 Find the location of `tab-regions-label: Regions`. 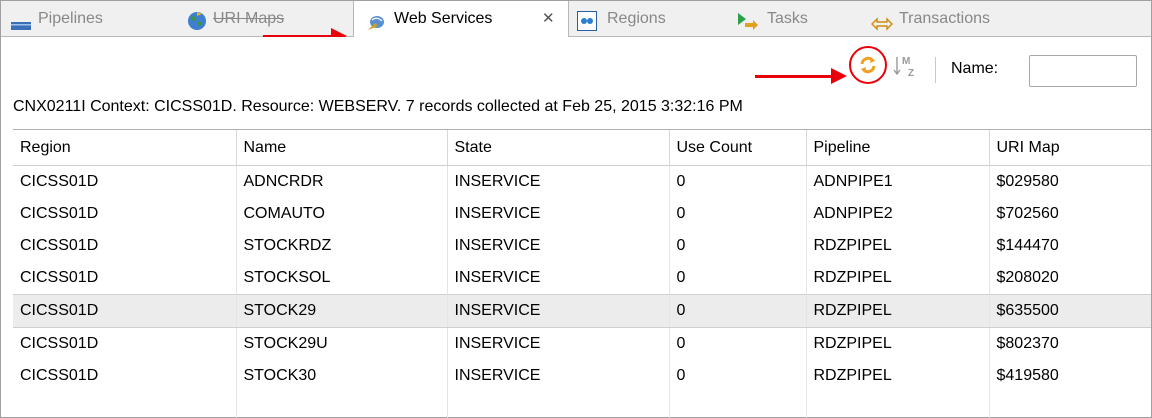

tab-regions-label: Regions is located at coordinates (636, 18).